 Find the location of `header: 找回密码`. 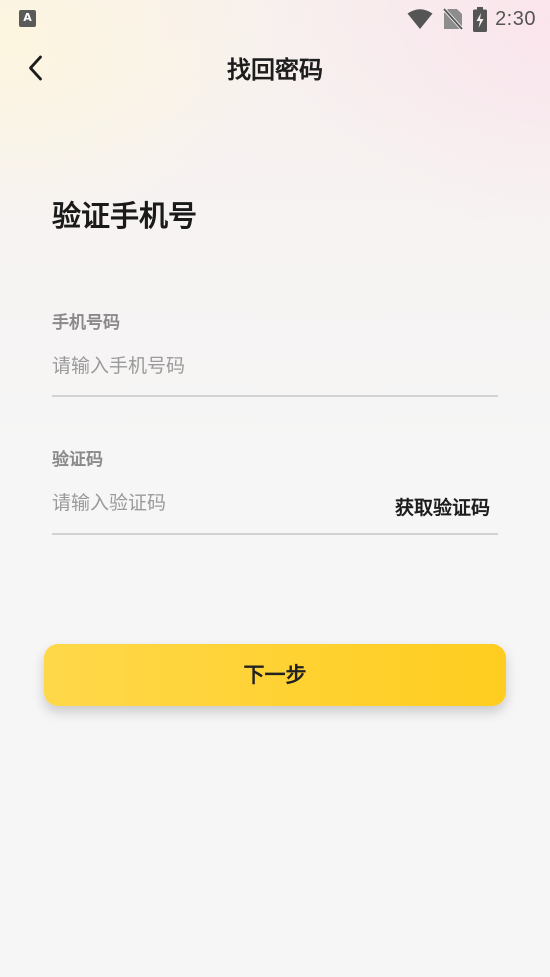

header: 找回密码 is located at coordinates (275, 70).